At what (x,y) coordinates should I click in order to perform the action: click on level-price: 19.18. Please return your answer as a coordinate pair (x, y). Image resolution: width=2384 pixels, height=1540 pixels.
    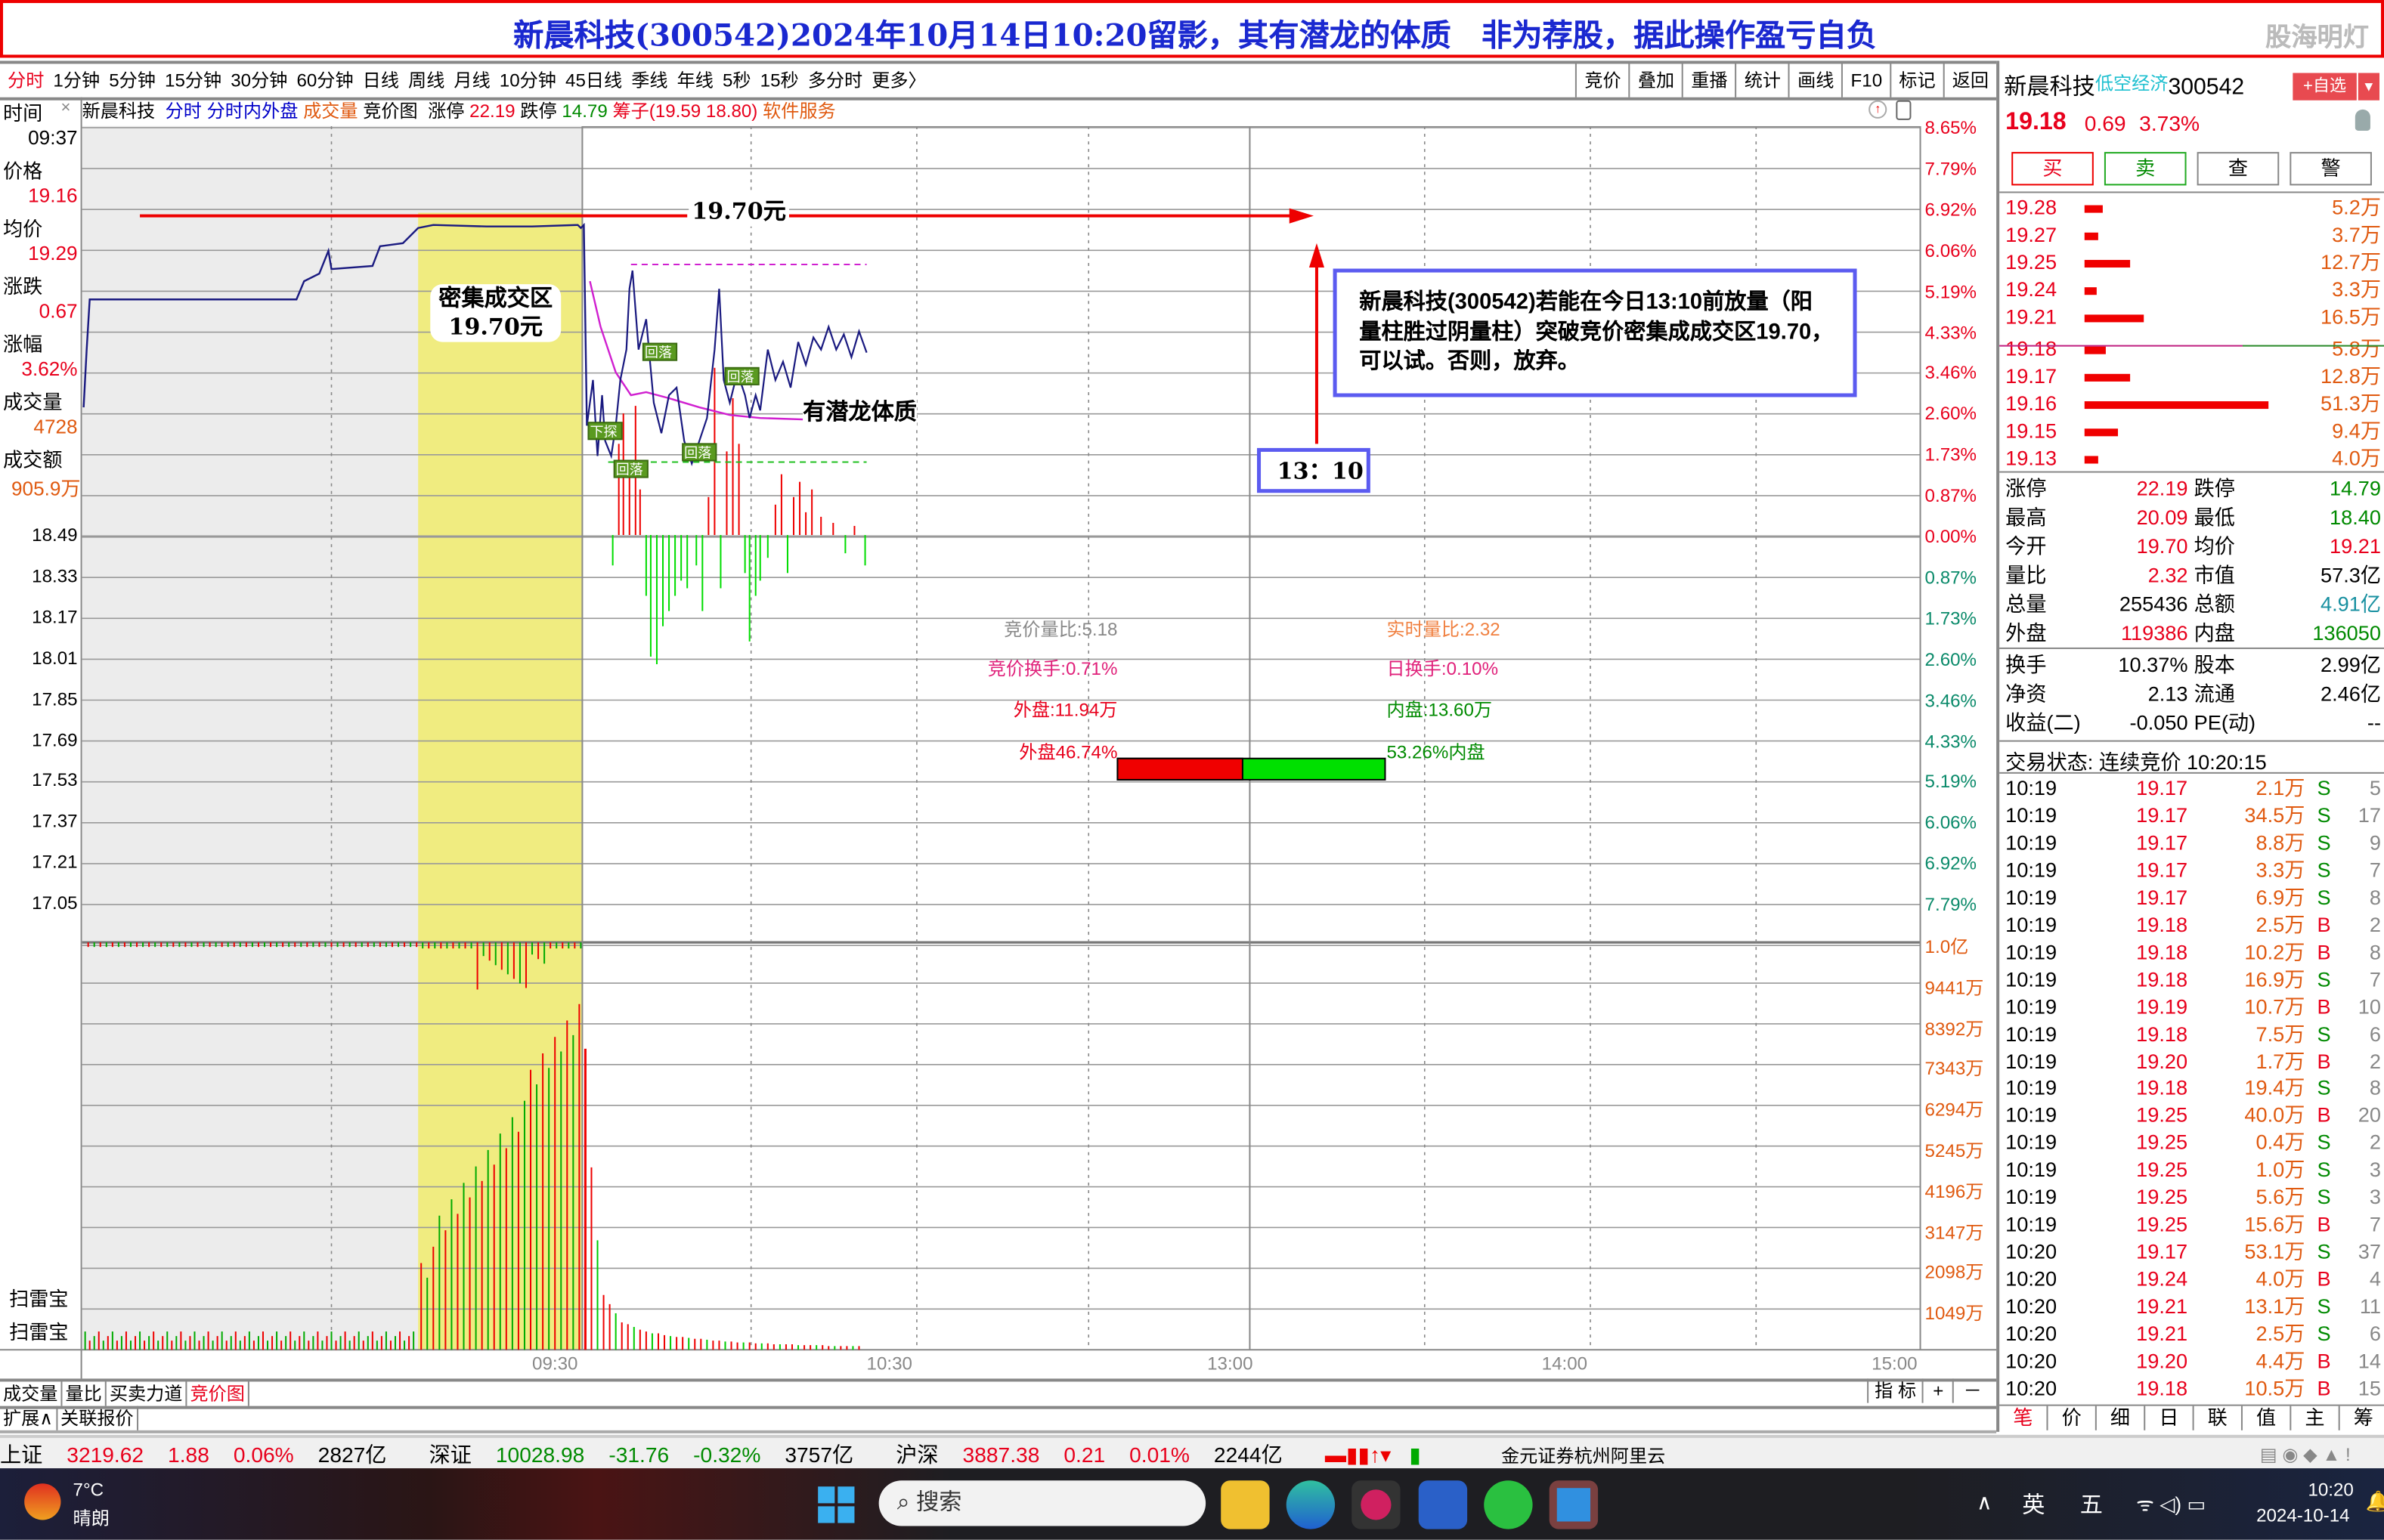
    Looking at the image, I should click on (2031, 348).